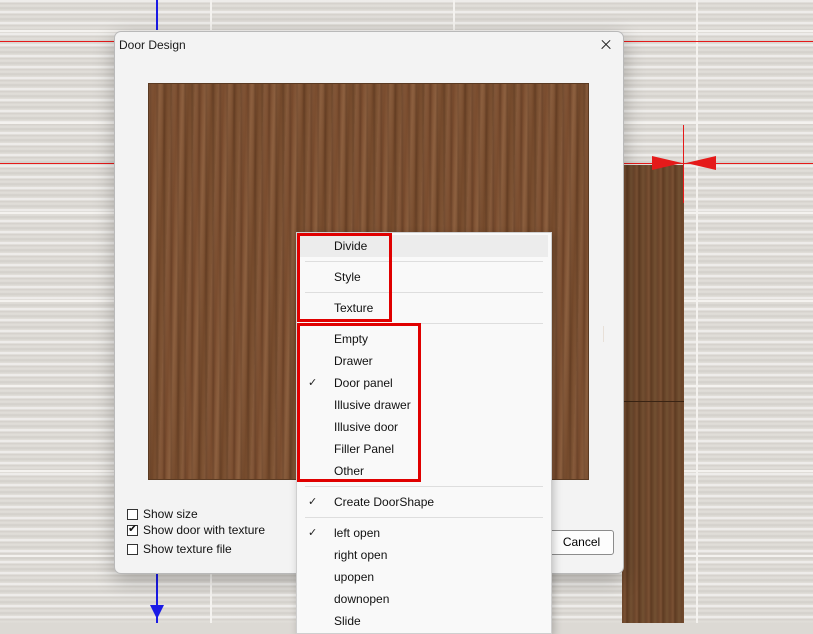 The height and width of the screenshot is (634, 813). What do you see at coordinates (424, 246) in the screenshot?
I see `menu-item-divide: Divide` at bounding box center [424, 246].